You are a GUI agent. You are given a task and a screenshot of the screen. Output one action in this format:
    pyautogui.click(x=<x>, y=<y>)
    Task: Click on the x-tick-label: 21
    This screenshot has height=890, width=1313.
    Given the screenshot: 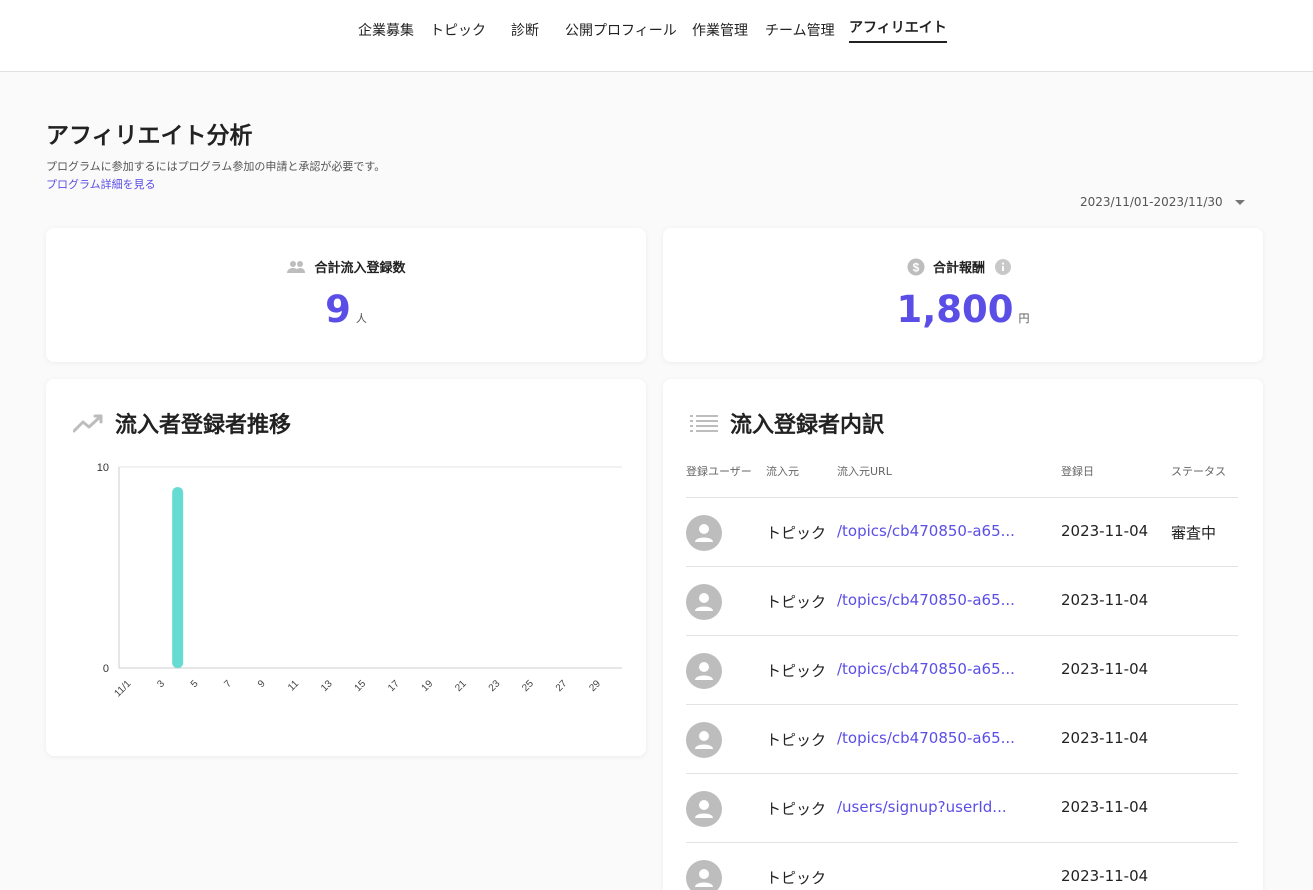 What is the action you would take?
    pyautogui.click(x=461, y=686)
    